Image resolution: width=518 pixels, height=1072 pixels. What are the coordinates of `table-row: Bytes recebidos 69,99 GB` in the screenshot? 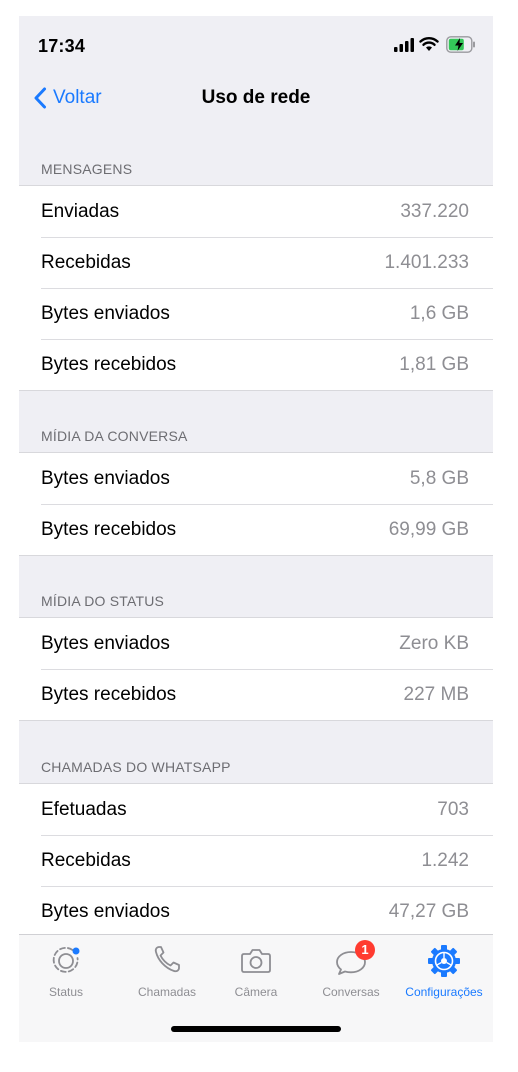 It's located at (256, 529).